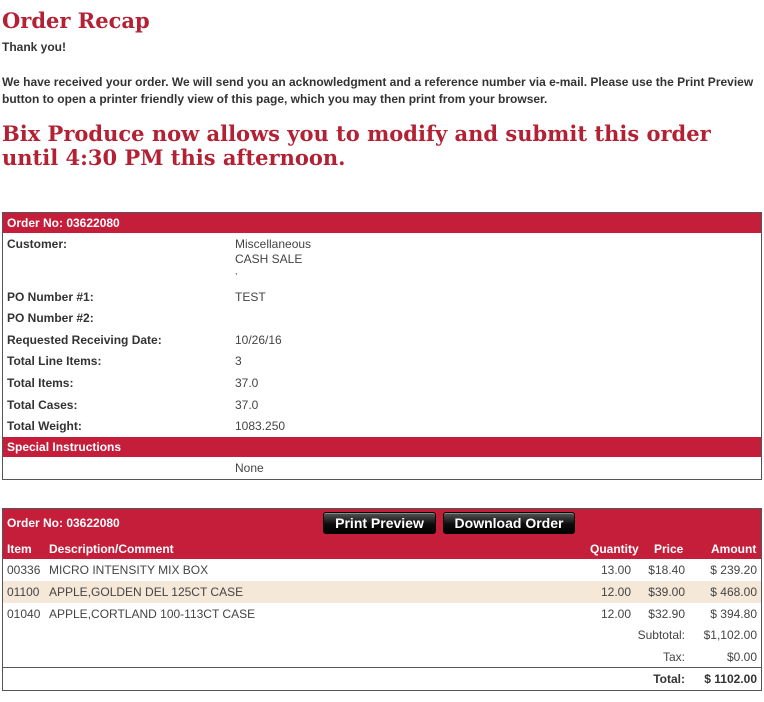 This screenshot has width=764, height=702. Describe the element at coordinates (247, 383) in the screenshot. I see `total-items-value: 37.0` at that location.